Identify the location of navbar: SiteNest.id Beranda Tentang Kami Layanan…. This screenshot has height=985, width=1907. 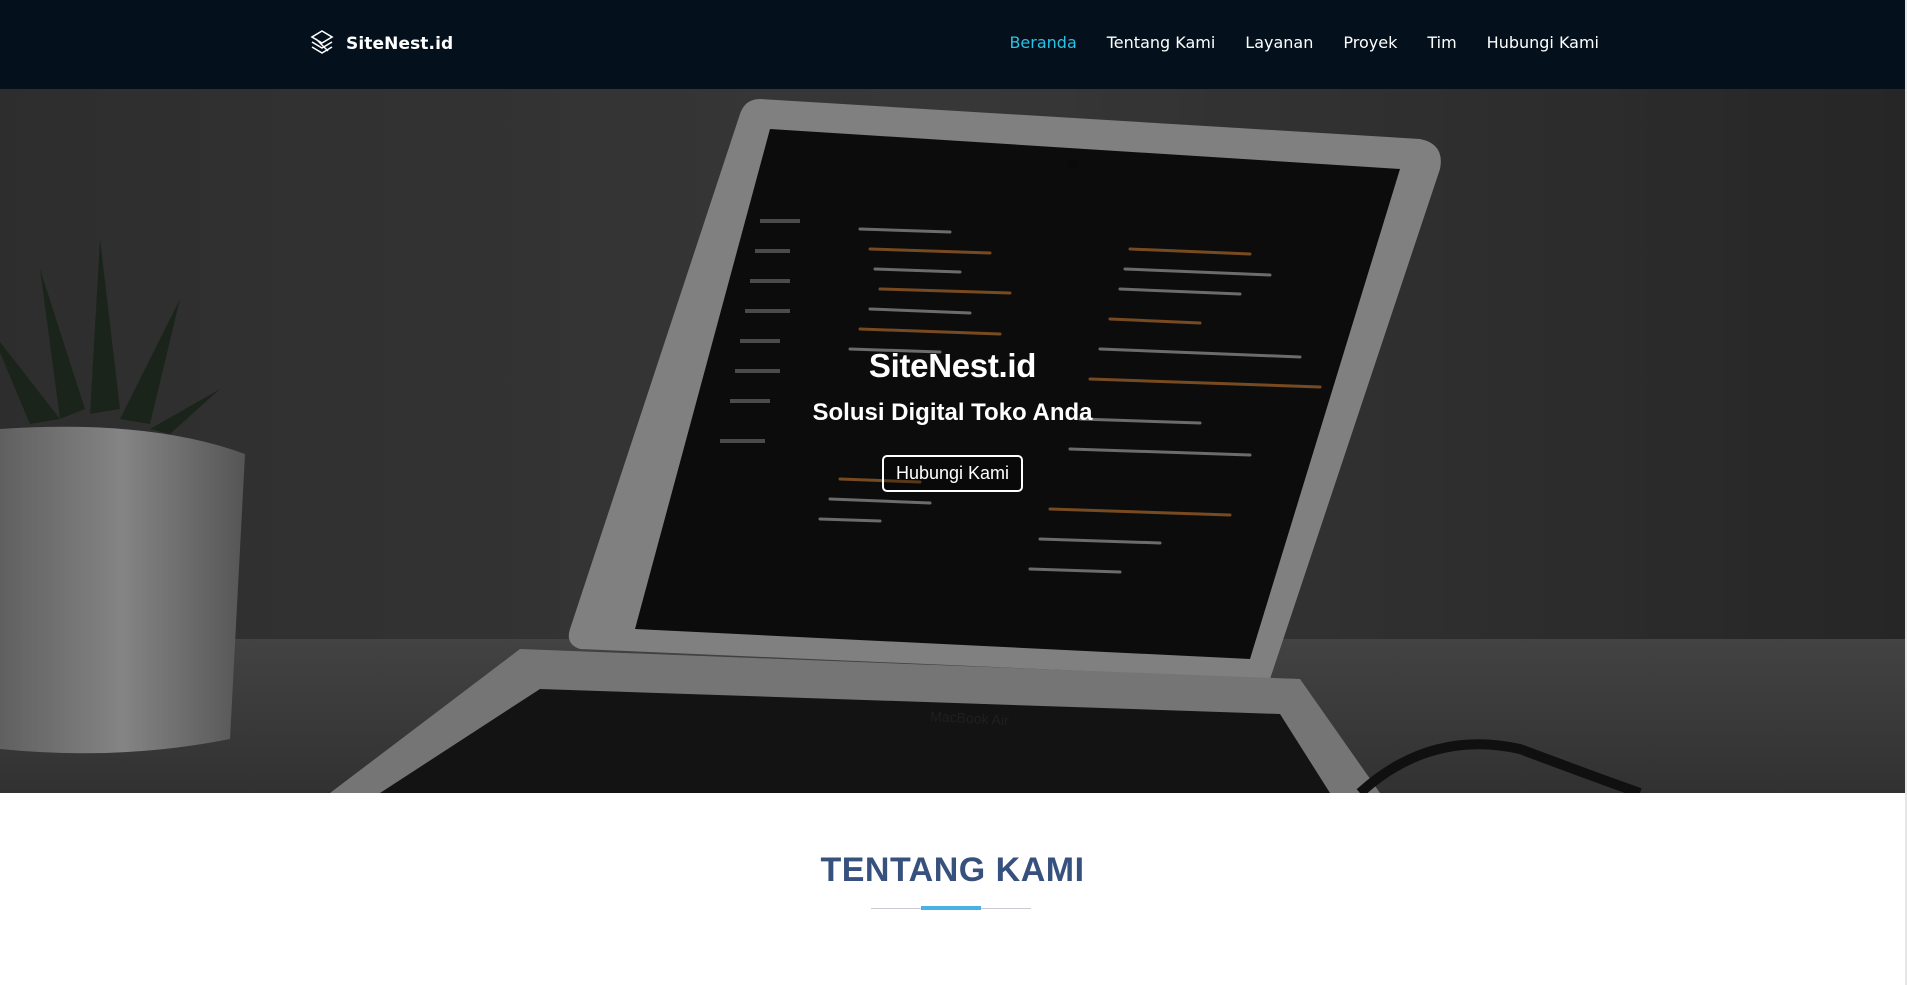
(952, 44).